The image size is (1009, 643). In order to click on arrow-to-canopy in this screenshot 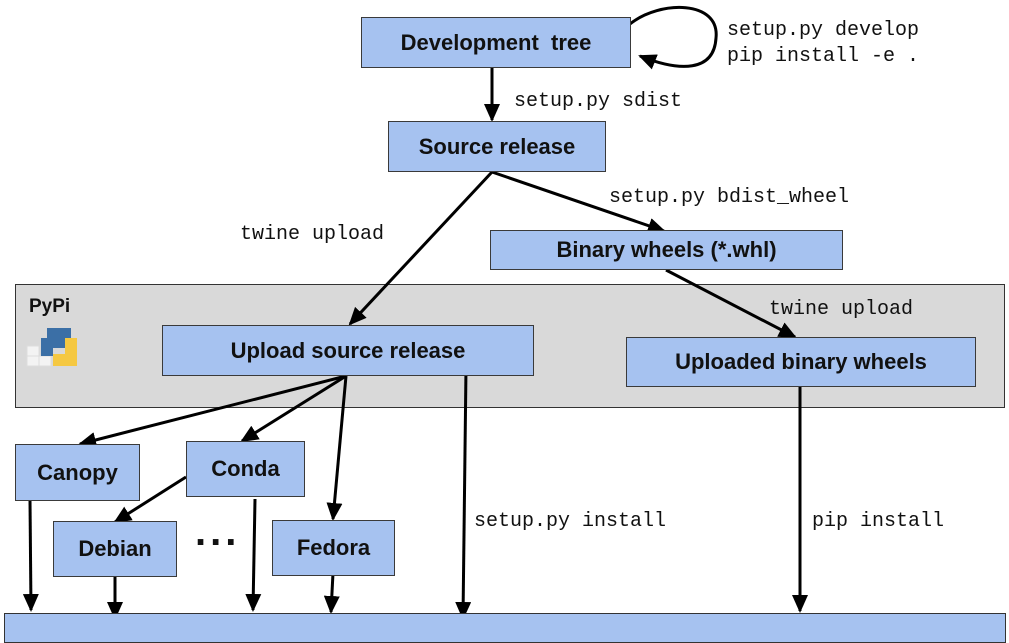, I will do `click(212, 411)`.